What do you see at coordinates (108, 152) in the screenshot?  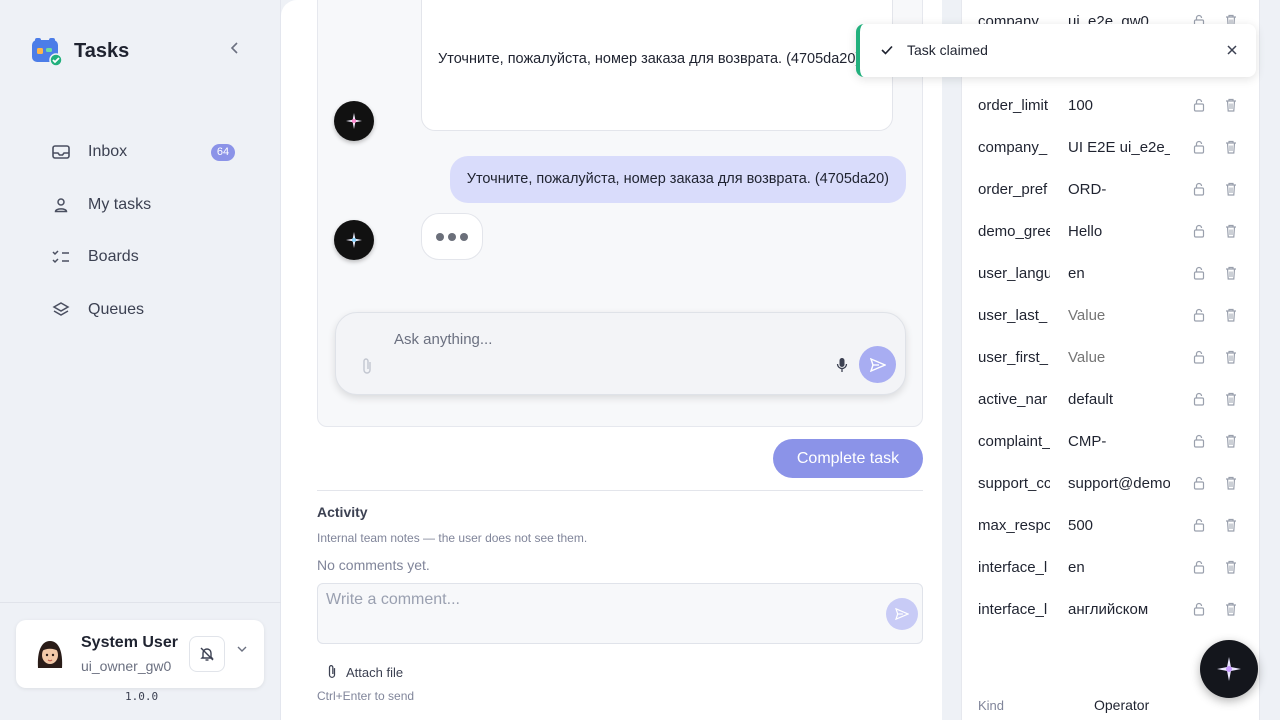 I see `sidebar-item-label: Inbox` at bounding box center [108, 152].